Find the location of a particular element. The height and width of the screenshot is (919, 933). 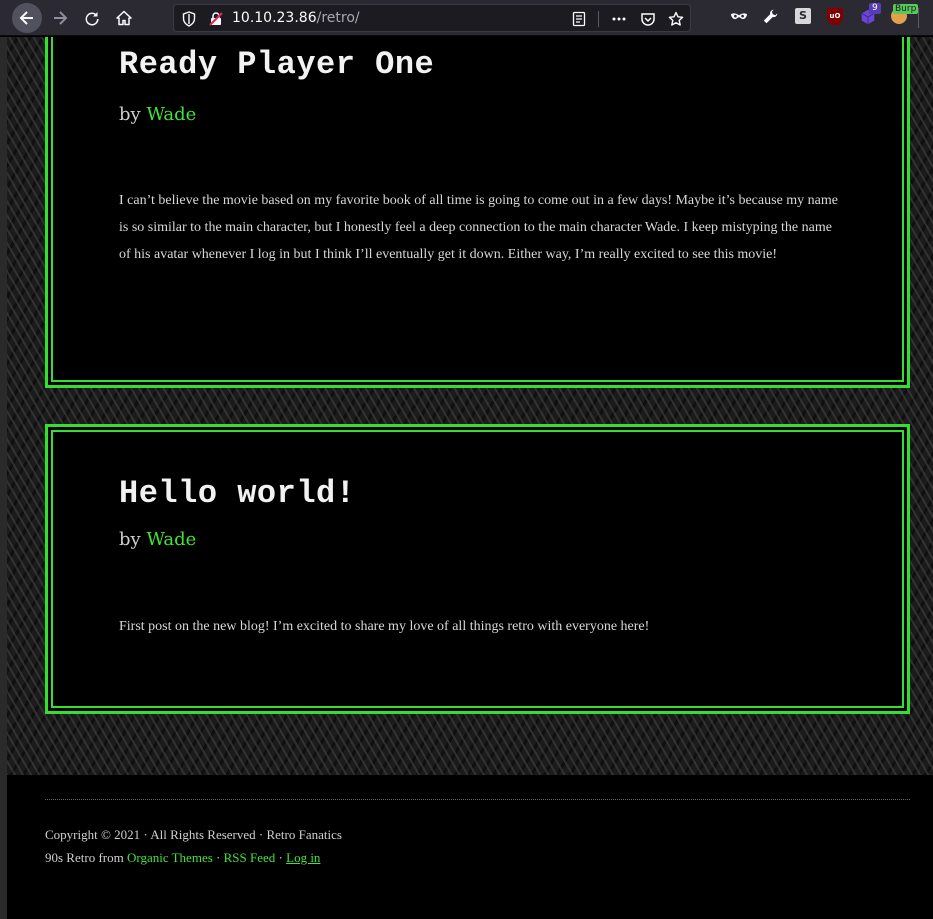

urlbar-separator is located at coordinates (598, 19).